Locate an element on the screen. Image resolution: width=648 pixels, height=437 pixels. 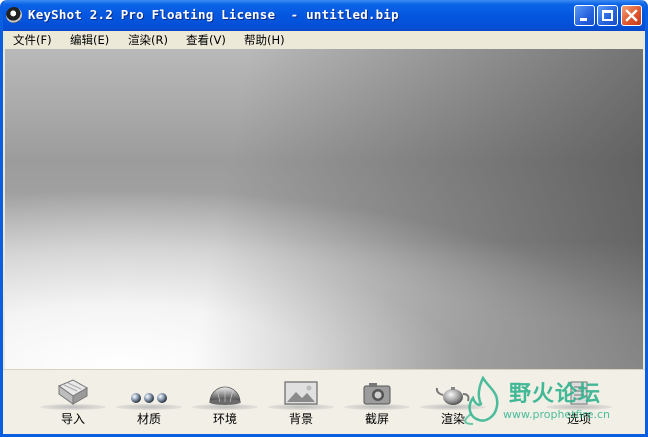
screenshot-button: 截屏 is located at coordinates (377, 403).